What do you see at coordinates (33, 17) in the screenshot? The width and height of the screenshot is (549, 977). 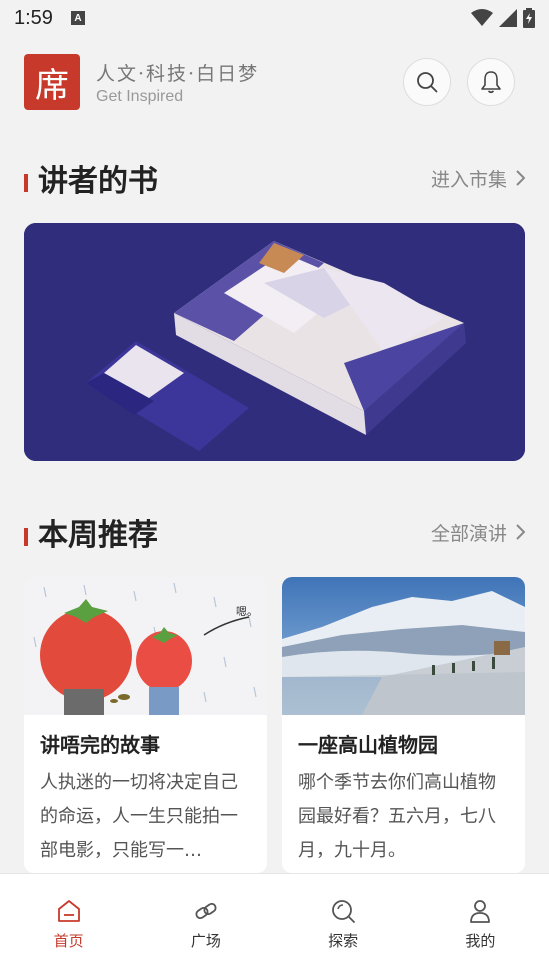 I see `status-time: 1:59` at bounding box center [33, 17].